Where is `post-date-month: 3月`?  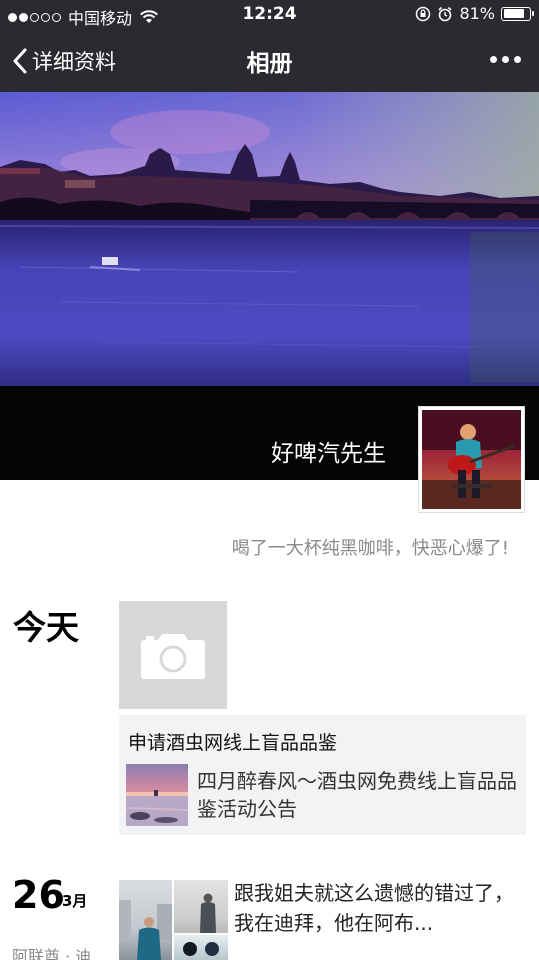
post-date-month: 3月 is located at coordinates (75, 901).